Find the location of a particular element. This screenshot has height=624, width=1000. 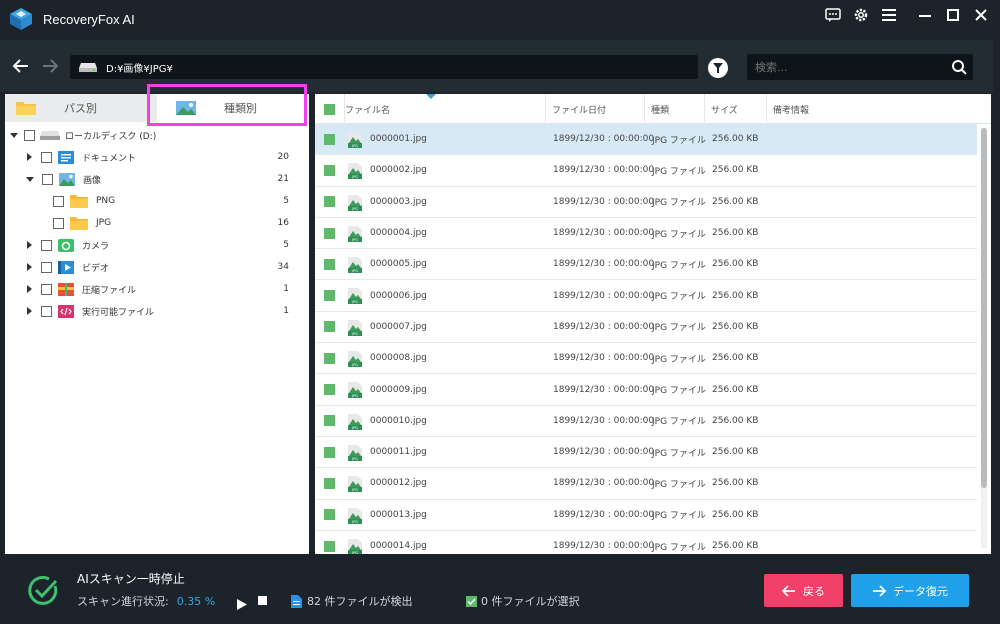

tree-item-documents: ドキュメント 20 is located at coordinates (157, 157).